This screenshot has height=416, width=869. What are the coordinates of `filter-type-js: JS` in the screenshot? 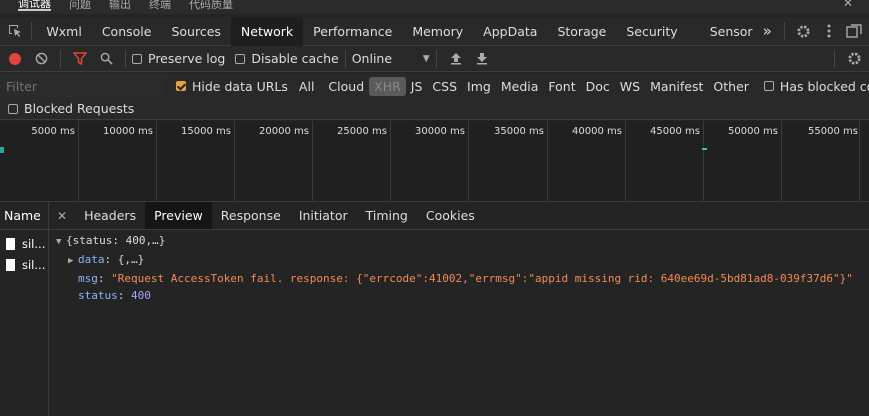 It's located at (417, 86).